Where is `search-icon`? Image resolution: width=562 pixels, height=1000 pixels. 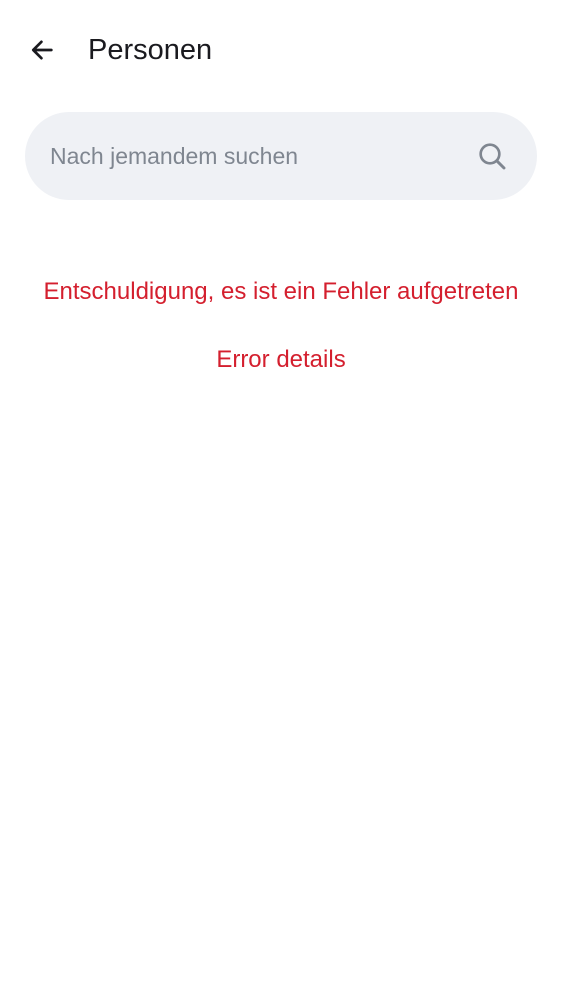 search-icon is located at coordinates (492, 156).